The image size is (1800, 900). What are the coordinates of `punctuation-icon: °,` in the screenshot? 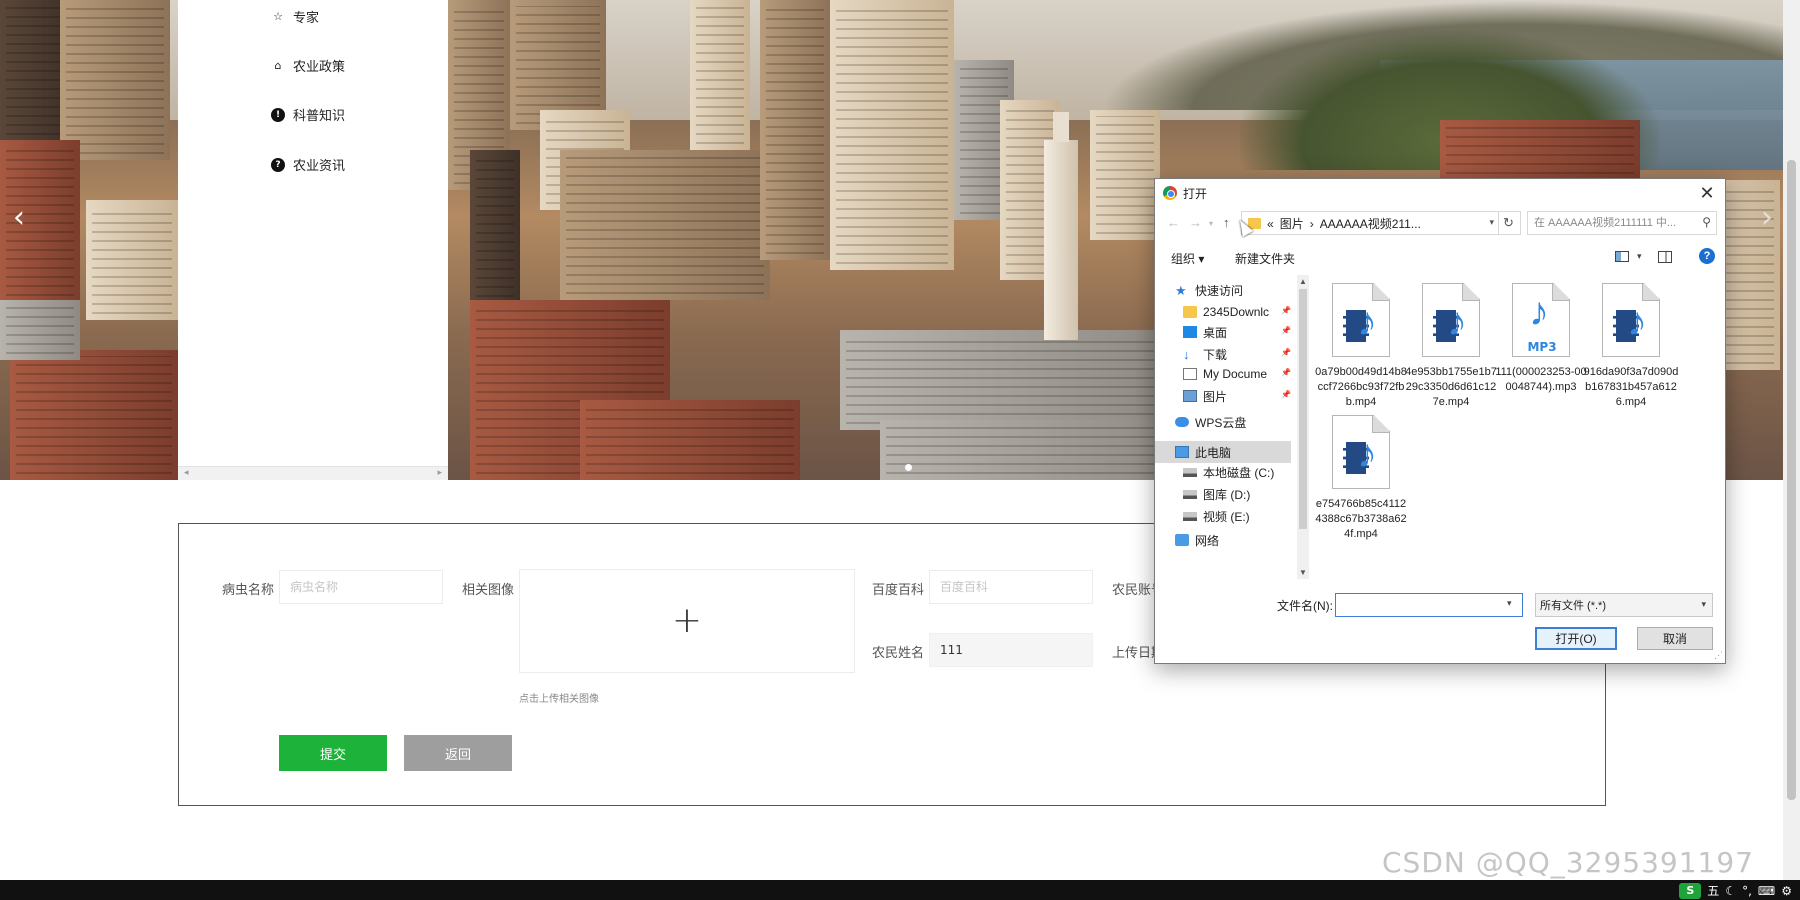 It's located at (1747, 891).